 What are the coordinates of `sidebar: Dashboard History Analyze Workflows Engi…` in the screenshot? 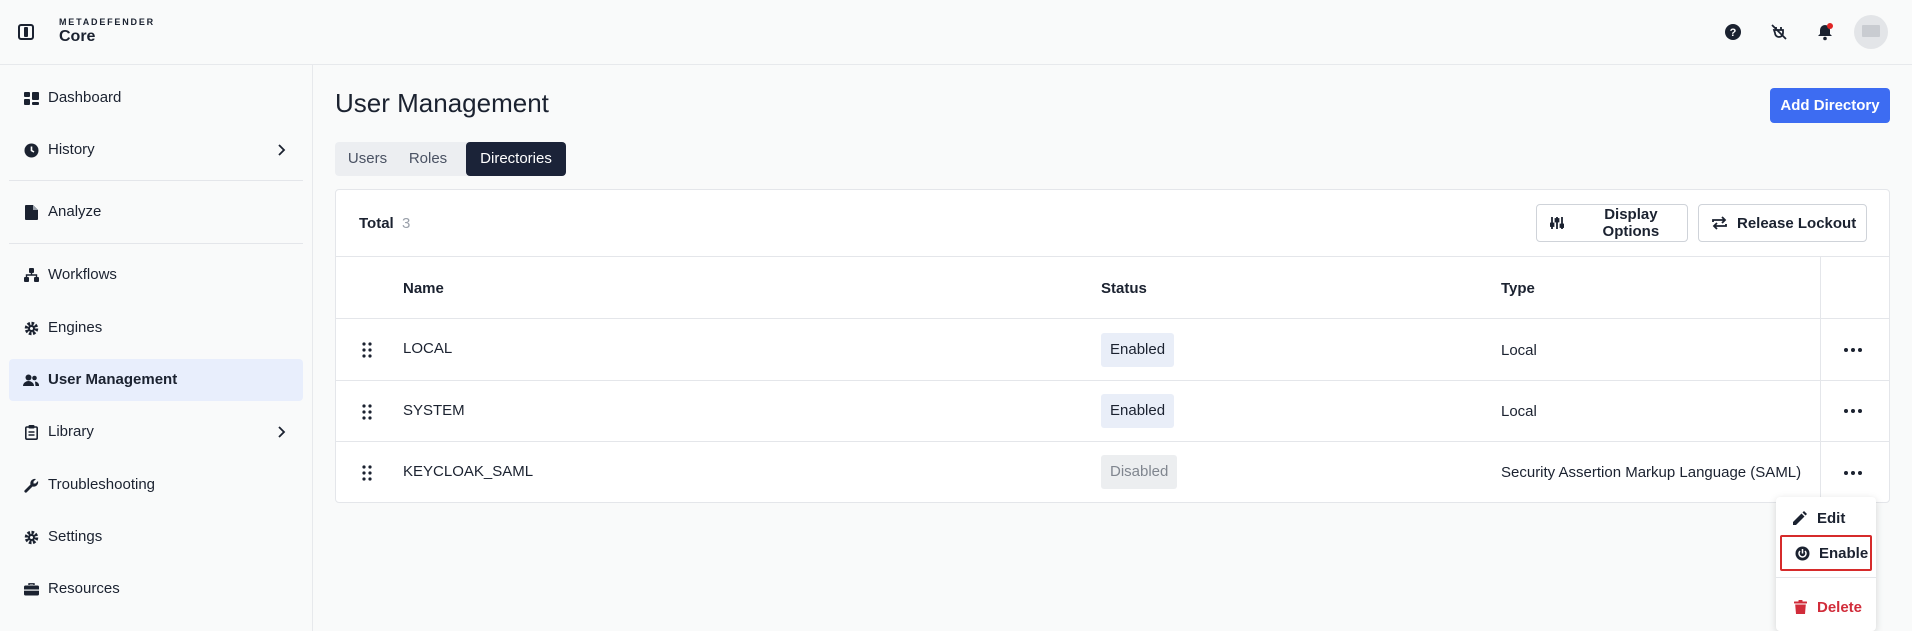 It's located at (156, 348).